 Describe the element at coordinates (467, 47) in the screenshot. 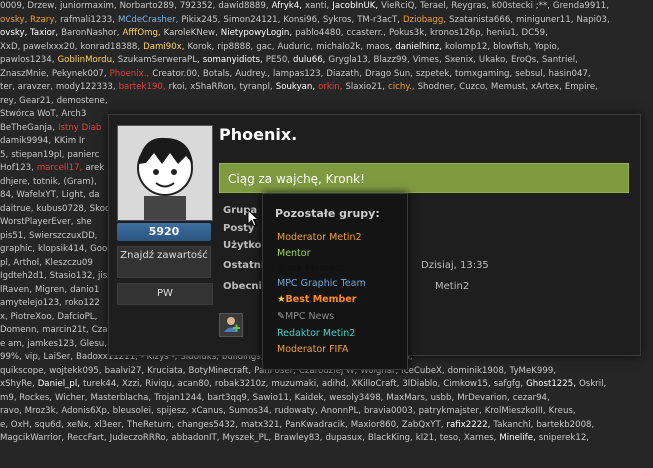

I see `user-link: kolomp12,` at that location.